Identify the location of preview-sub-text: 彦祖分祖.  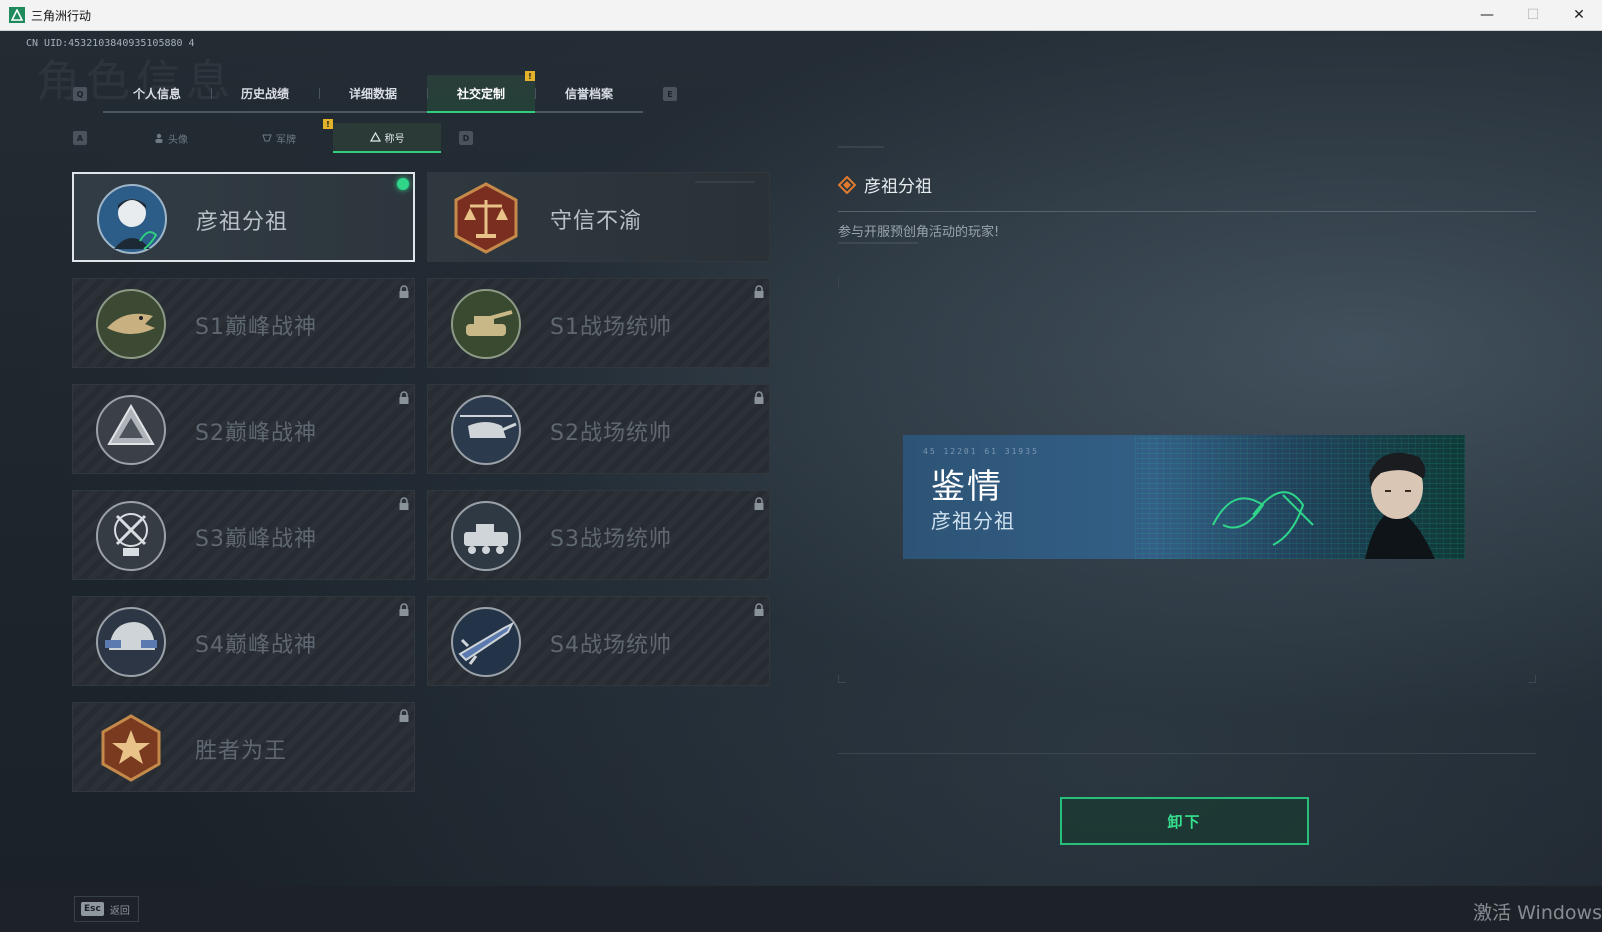
(973, 521).